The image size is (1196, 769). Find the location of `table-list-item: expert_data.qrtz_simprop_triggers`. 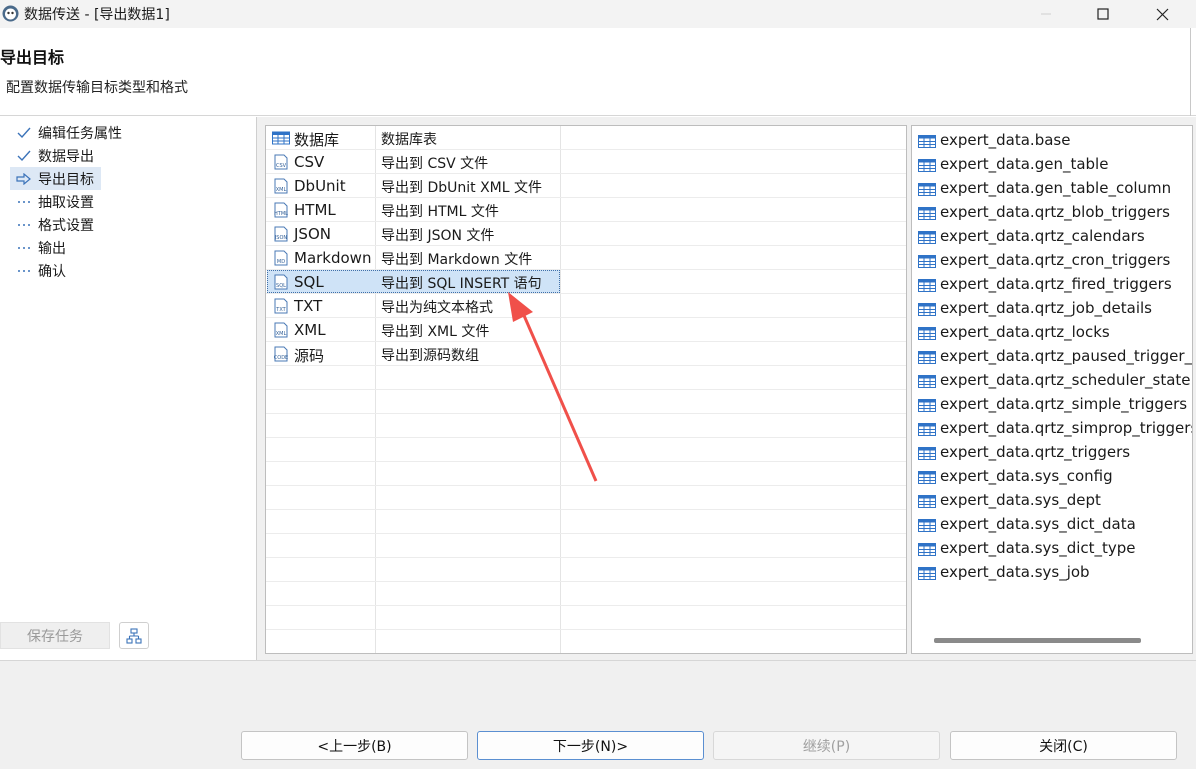

table-list-item: expert_data.qrtz_simprop_triggers is located at coordinates (1052, 428).